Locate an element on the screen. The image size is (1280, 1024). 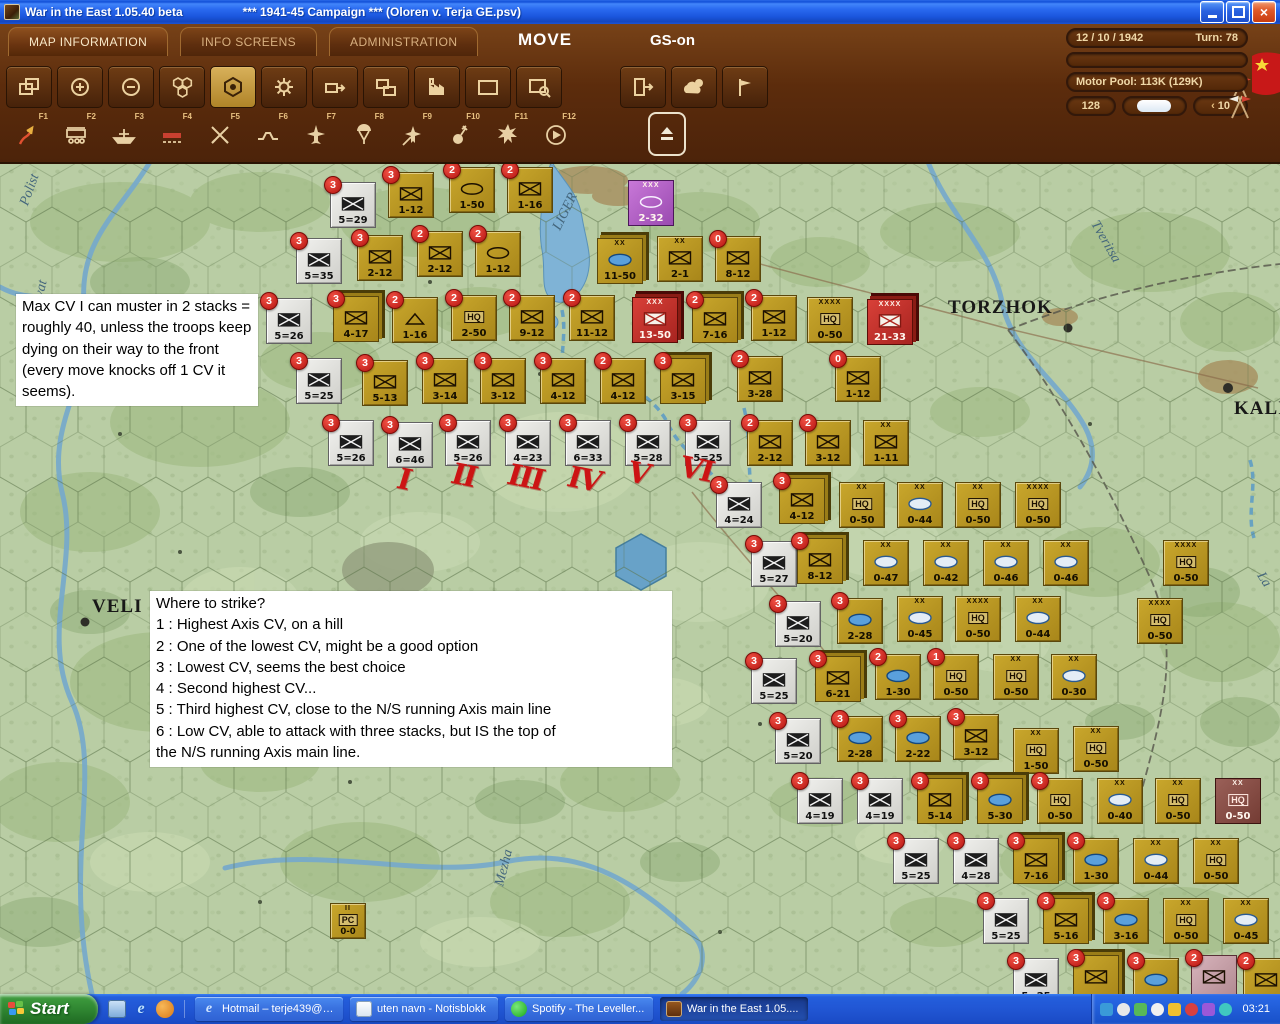
unit-counter: 3 2-28 is located at coordinates (857, 618).